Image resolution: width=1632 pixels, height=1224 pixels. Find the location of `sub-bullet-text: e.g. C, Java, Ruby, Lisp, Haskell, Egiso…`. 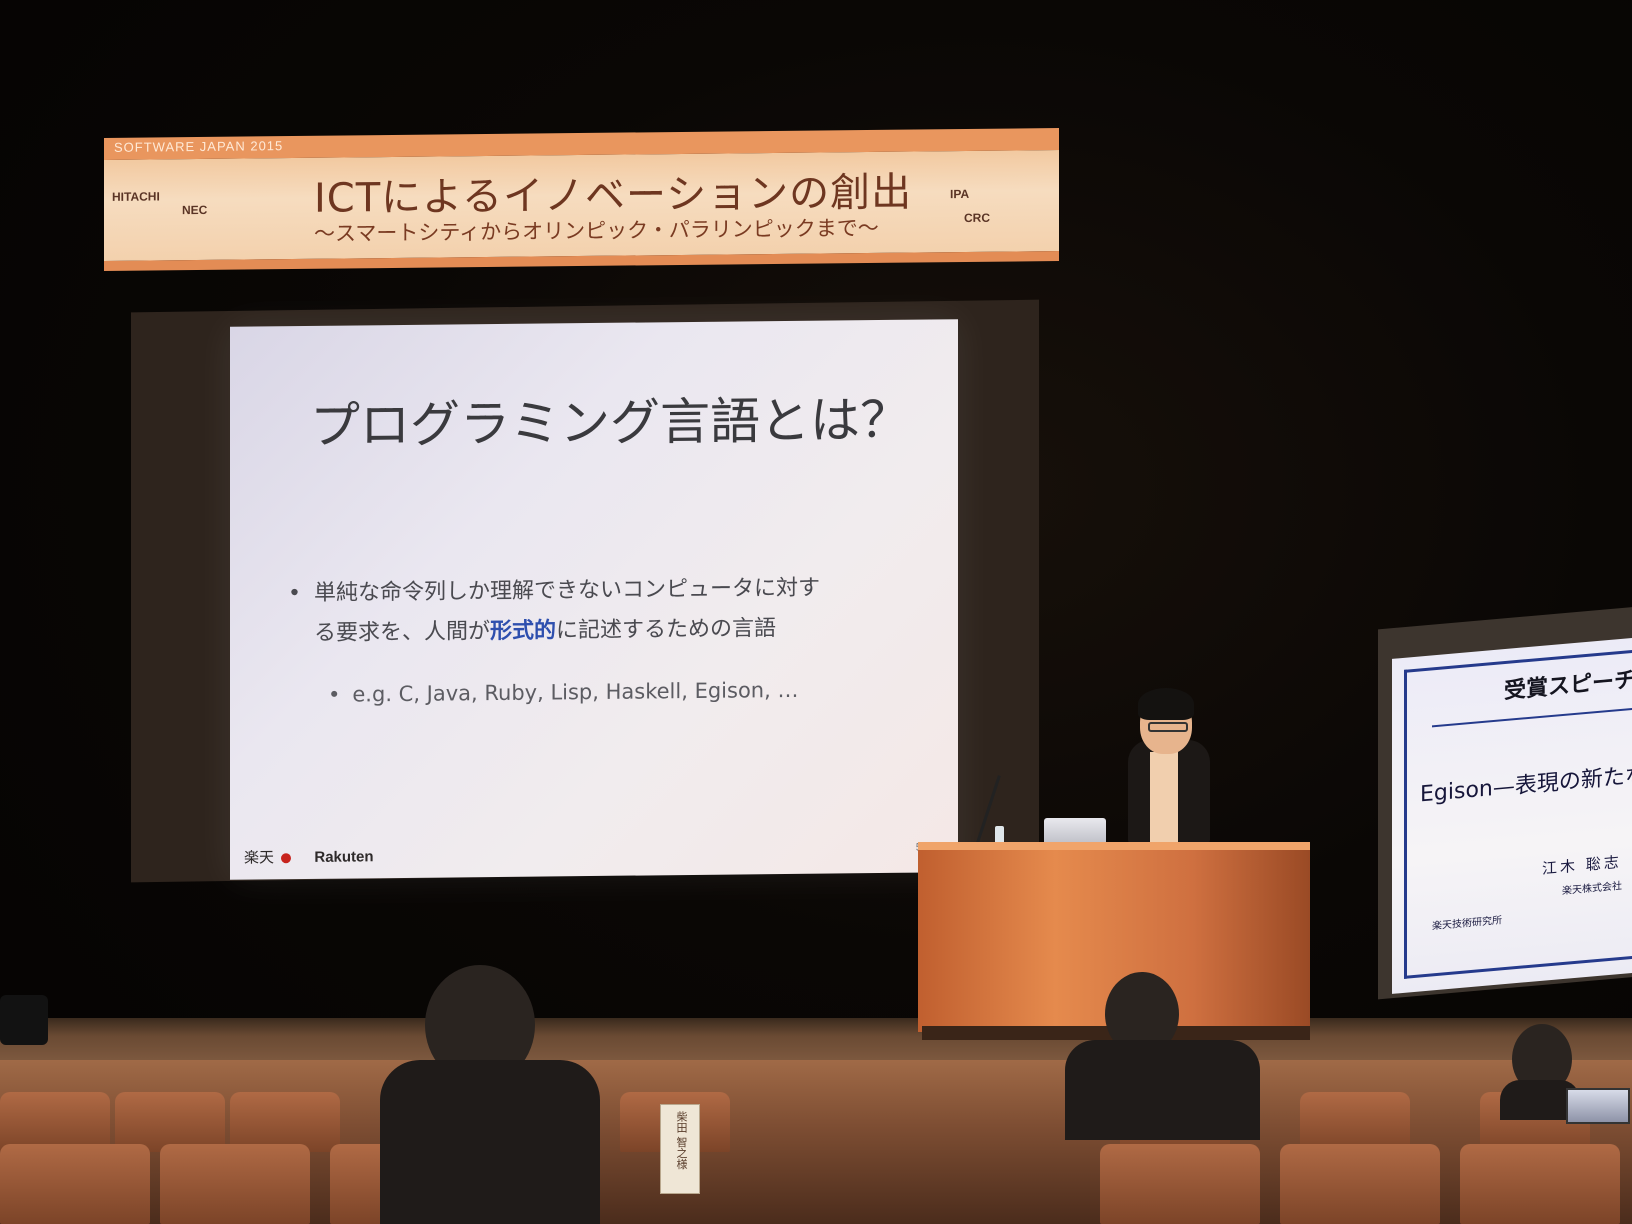

sub-bullet-text: e.g. C, Java, Ruby, Lisp, Haskell, Egiso… is located at coordinates (575, 692).